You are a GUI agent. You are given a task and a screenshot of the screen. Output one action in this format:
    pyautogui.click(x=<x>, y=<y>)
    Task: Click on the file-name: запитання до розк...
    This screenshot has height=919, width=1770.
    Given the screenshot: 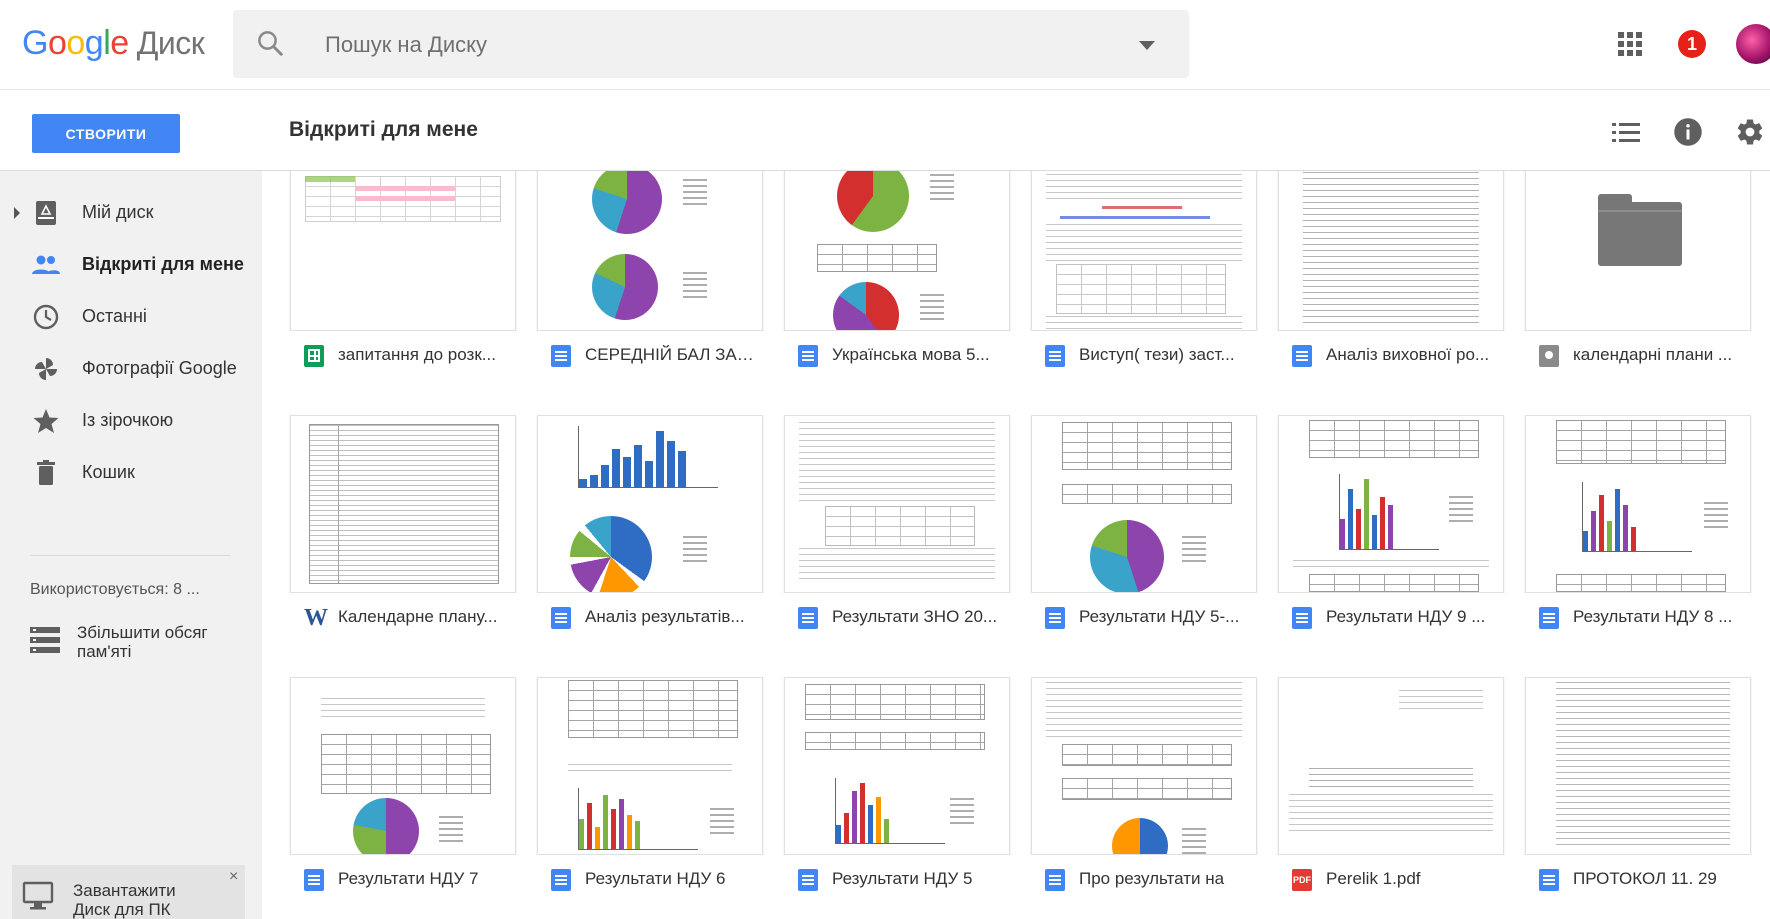 What is the action you would take?
    pyautogui.click(x=417, y=354)
    